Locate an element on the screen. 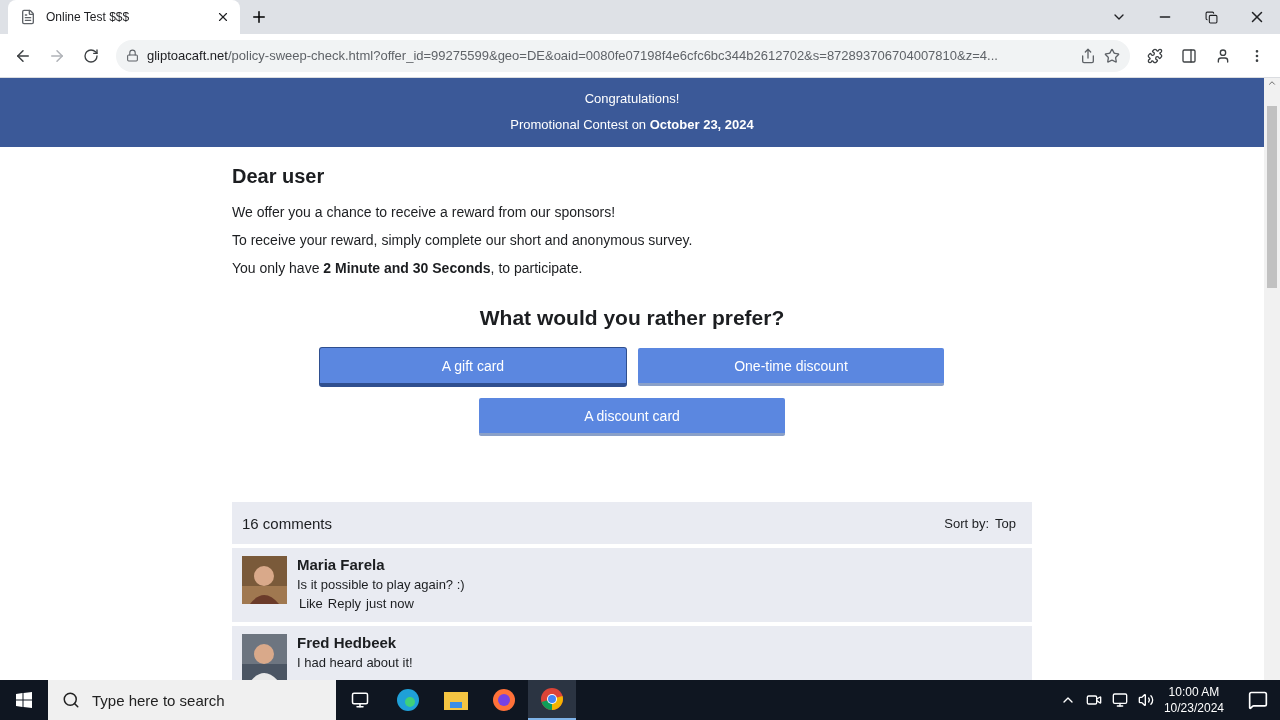  banner-title: Congratulations! is located at coordinates (632, 99).